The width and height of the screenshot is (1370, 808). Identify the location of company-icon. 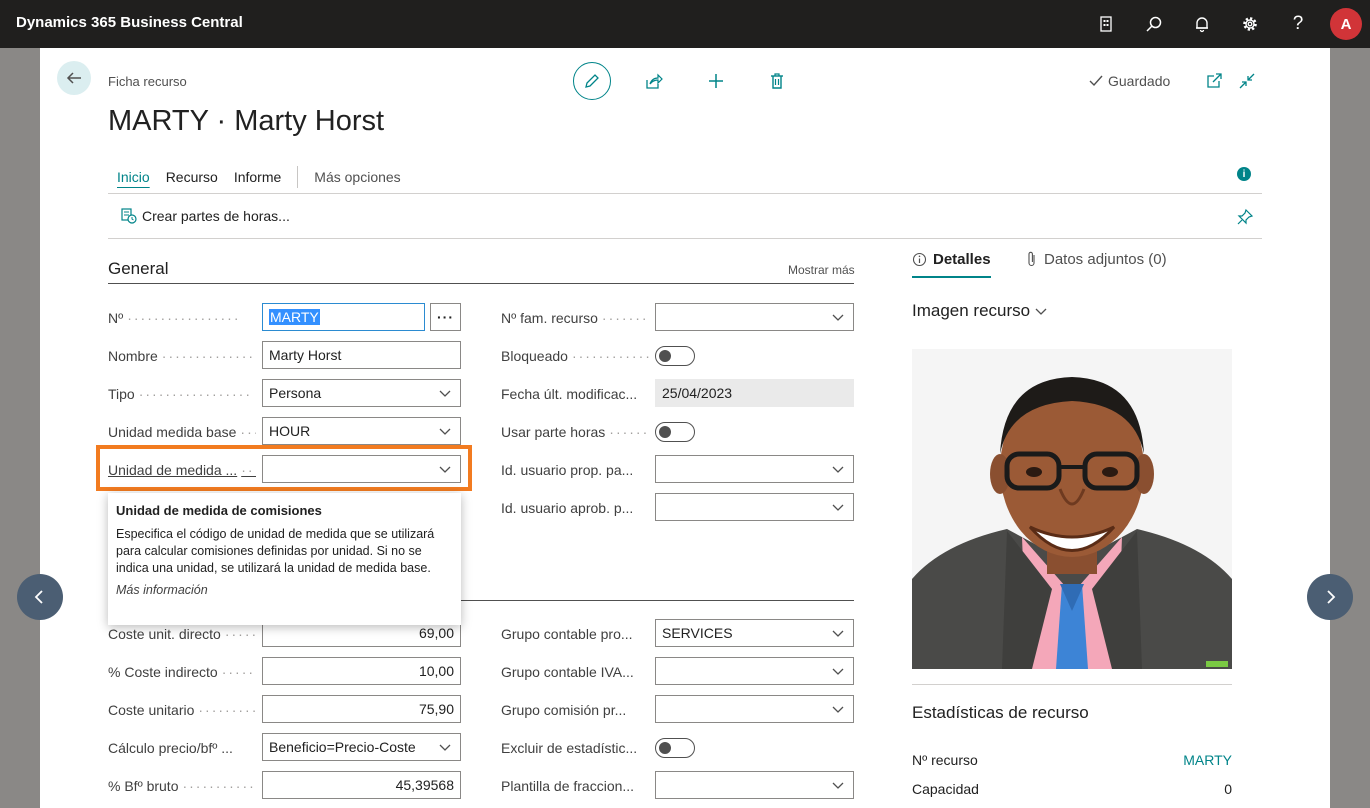
(1106, 24).